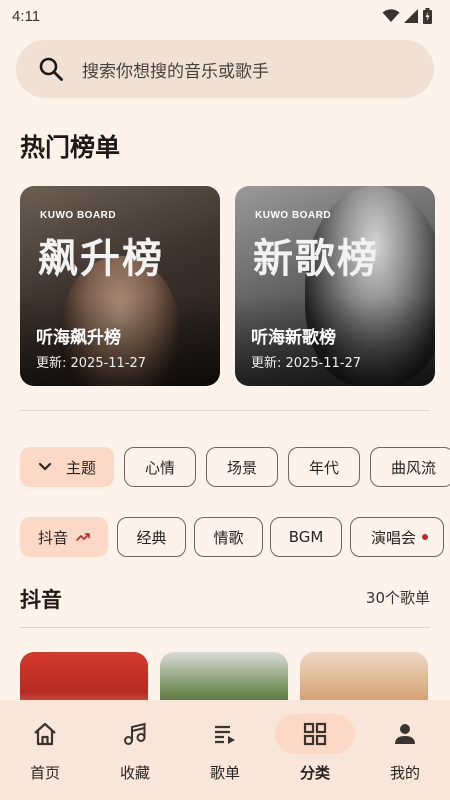 The height and width of the screenshot is (800, 450). What do you see at coordinates (411, 16) in the screenshot?
I see `signal-icon` at bounding box center [411, 16].